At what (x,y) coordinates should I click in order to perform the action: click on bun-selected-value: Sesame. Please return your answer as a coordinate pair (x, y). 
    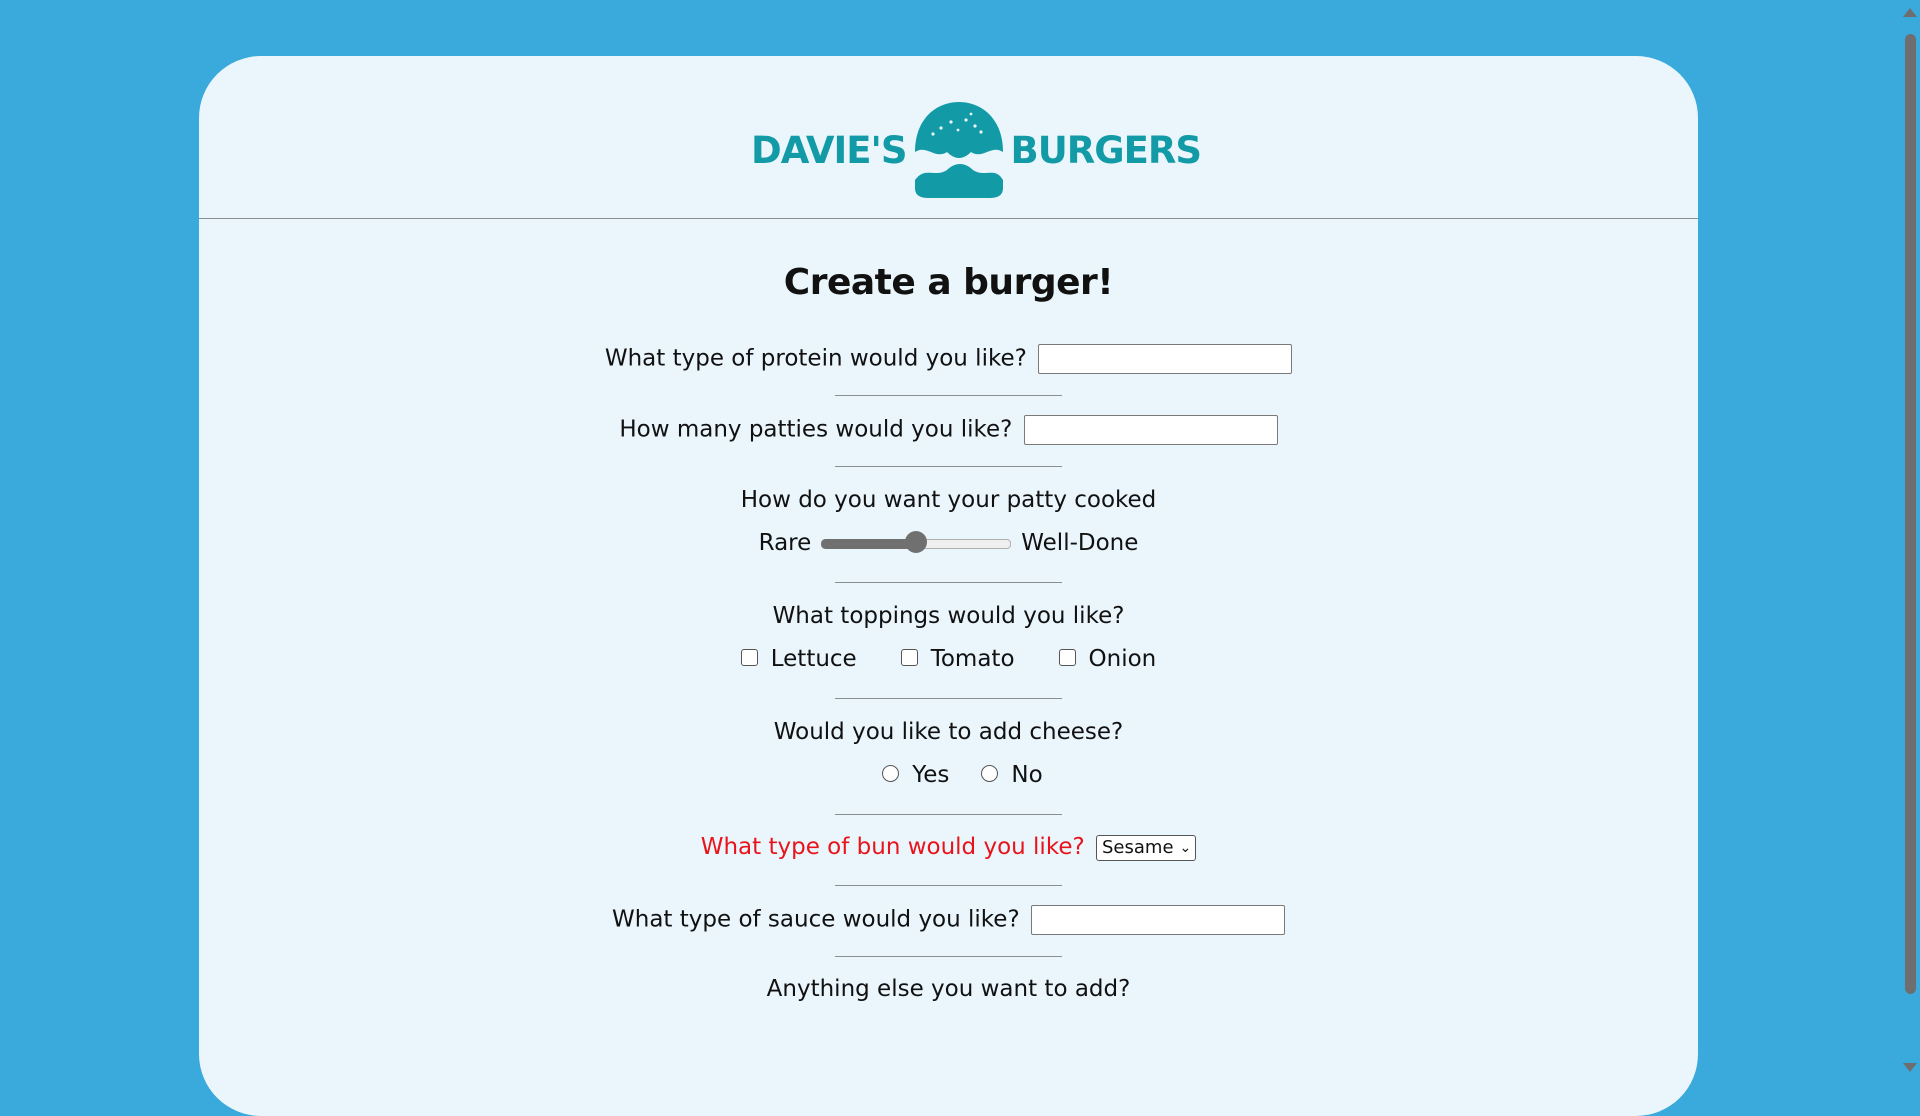
    Looking at the image, I should click on (1138, 847).